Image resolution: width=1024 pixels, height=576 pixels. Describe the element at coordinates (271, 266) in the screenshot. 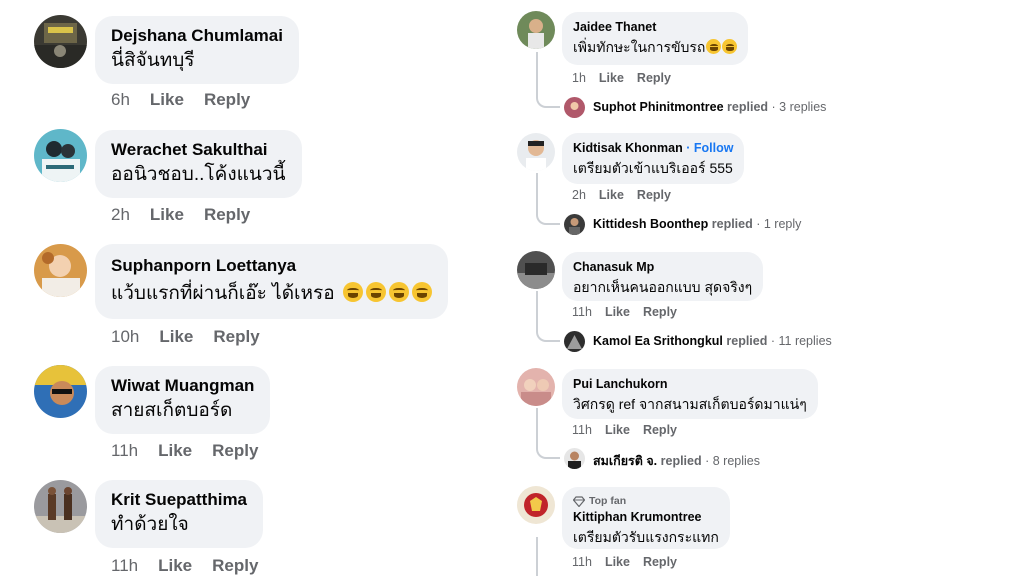

I see `commenter-name: Suphanporn Loettanya` at that location.